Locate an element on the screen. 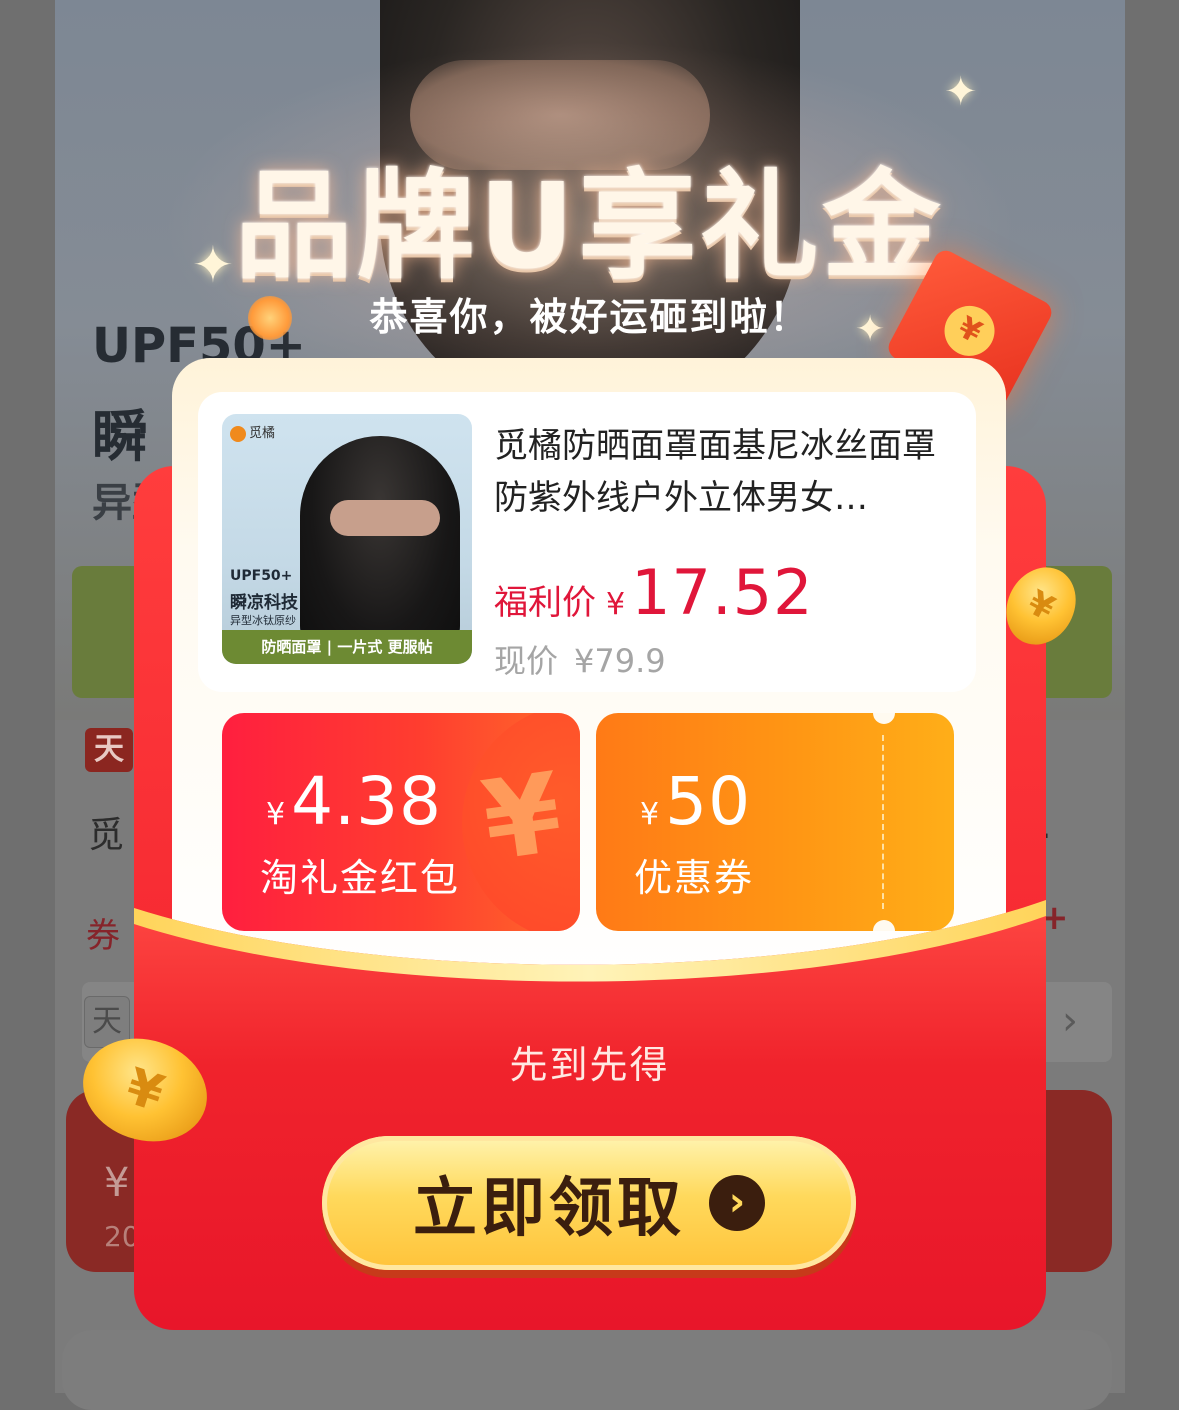  yen-coin-icon: ¥ is located at coordinates (969, 331).